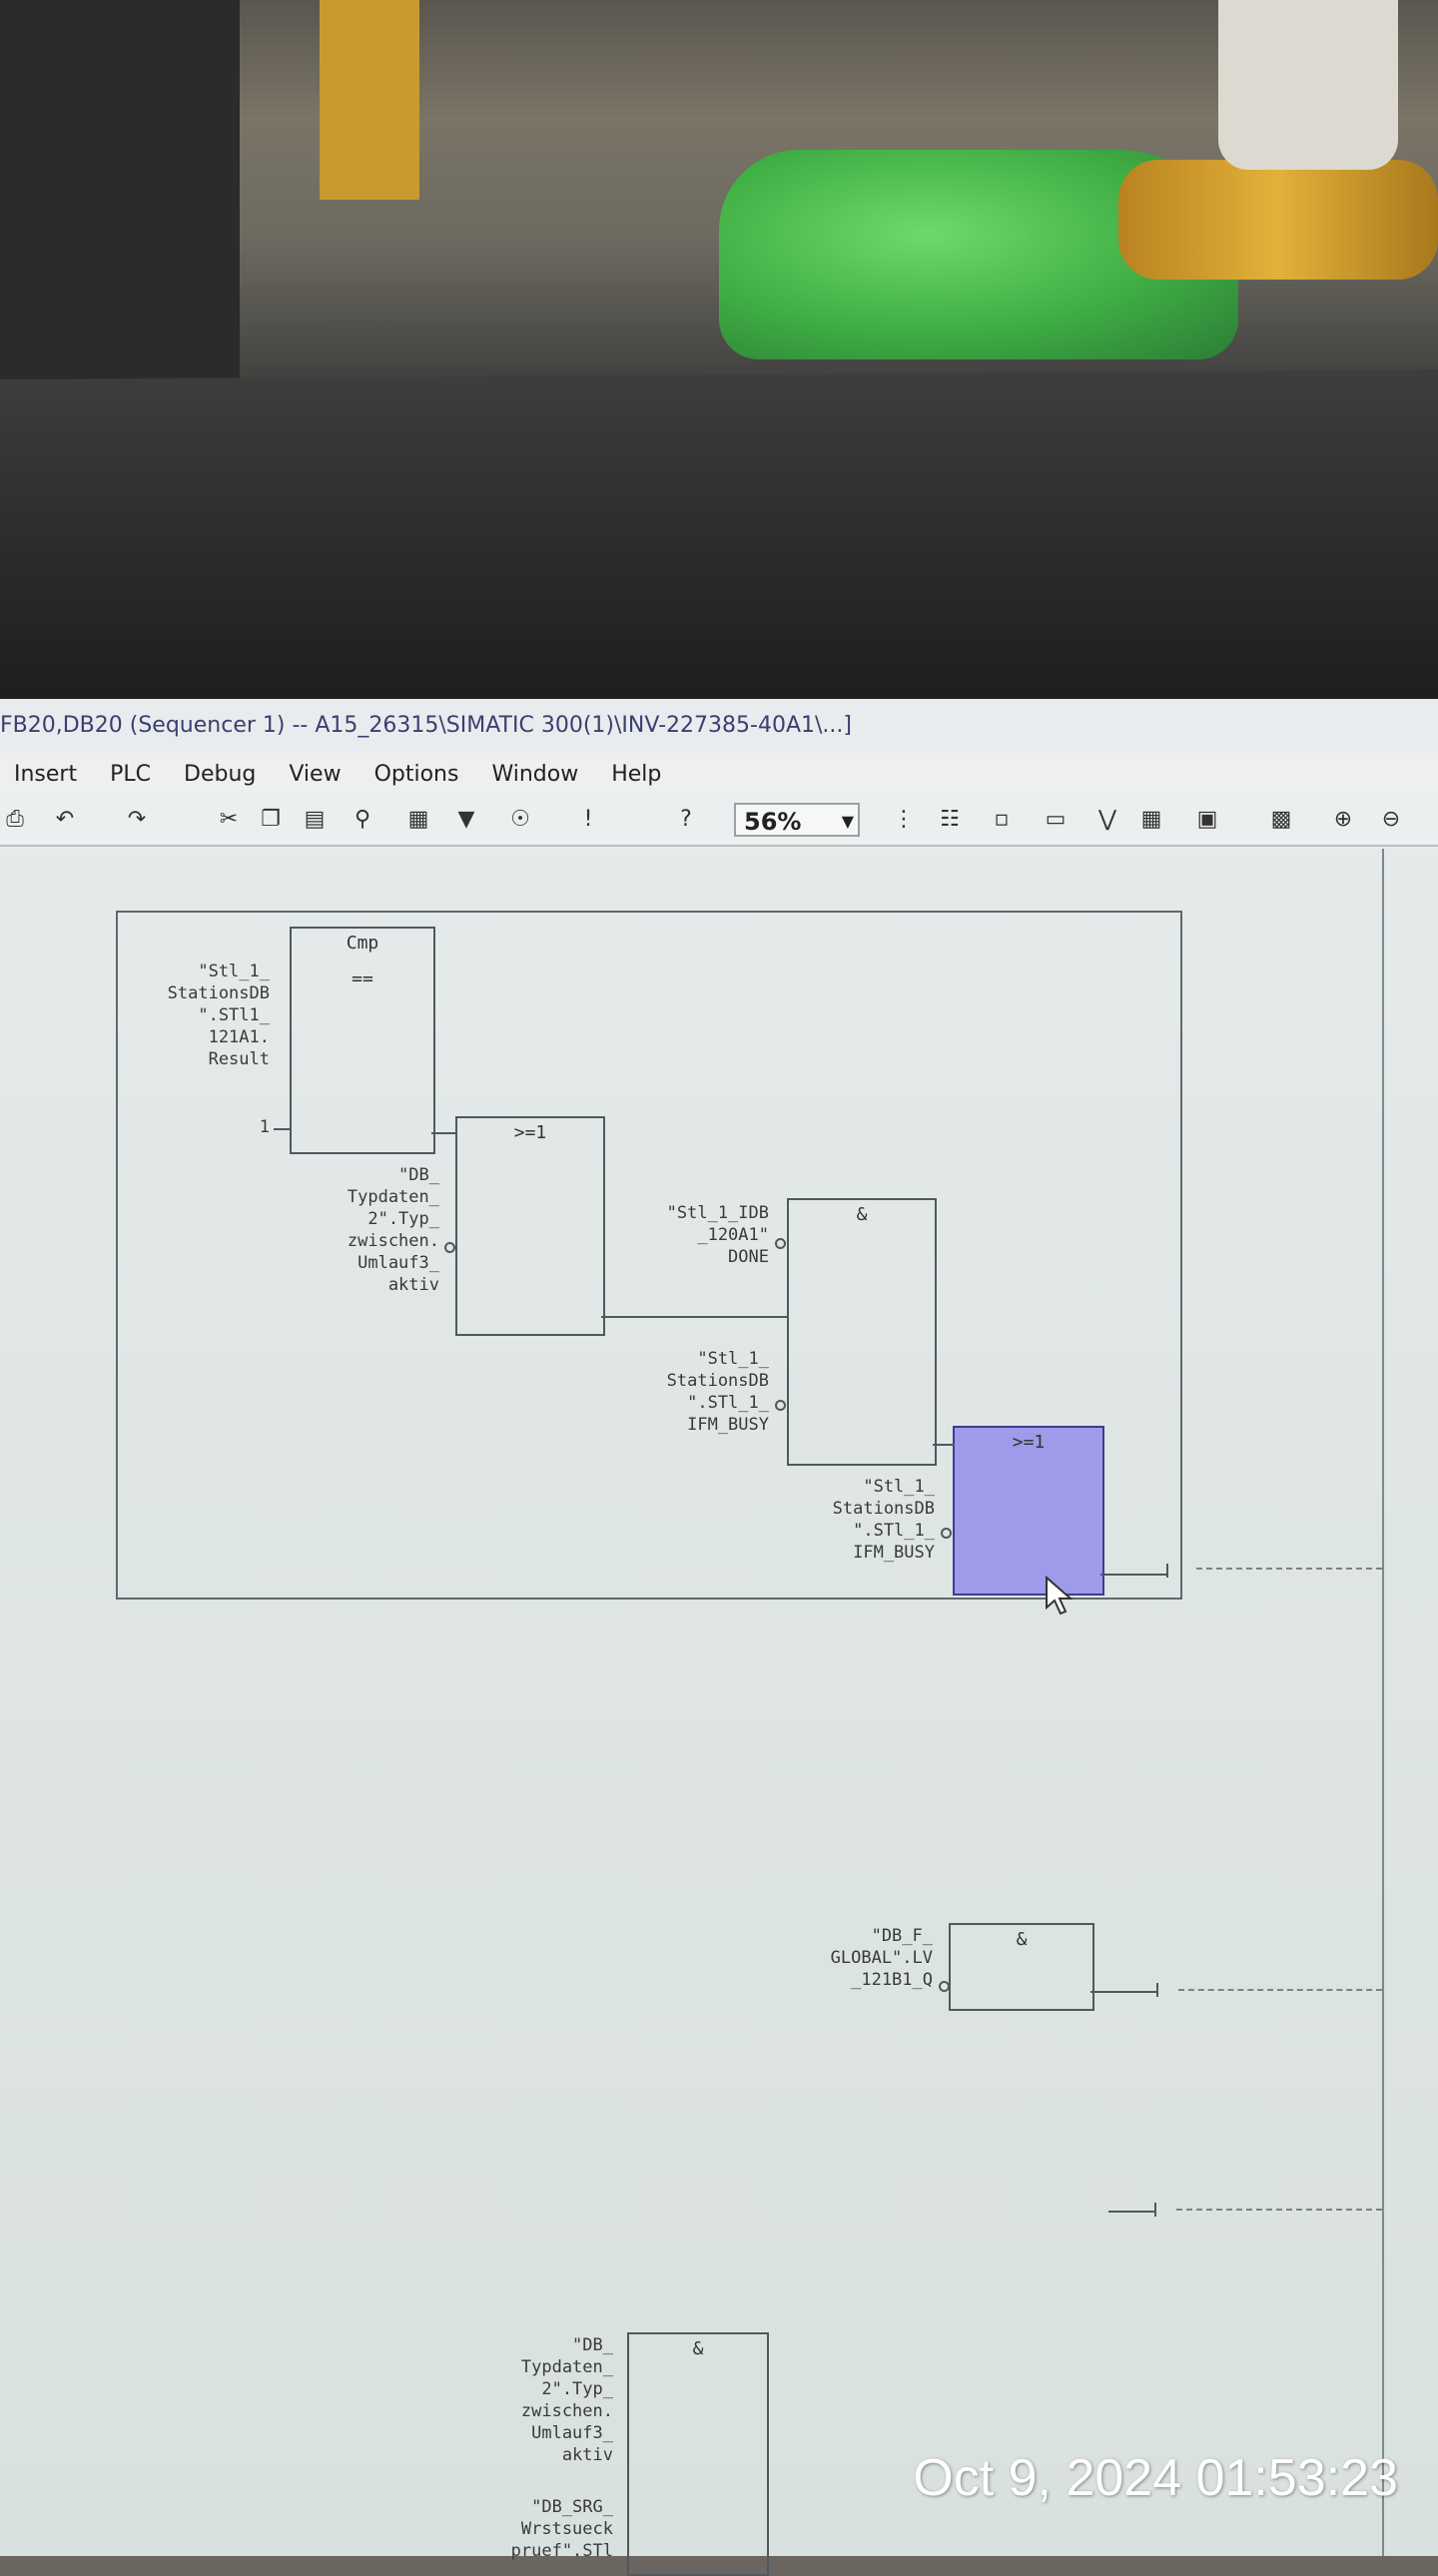 The image size is (1438, 2576). Describe the element at coordinates (1383, 1702) in the screenshot. I see `editor-boundary` at that location.